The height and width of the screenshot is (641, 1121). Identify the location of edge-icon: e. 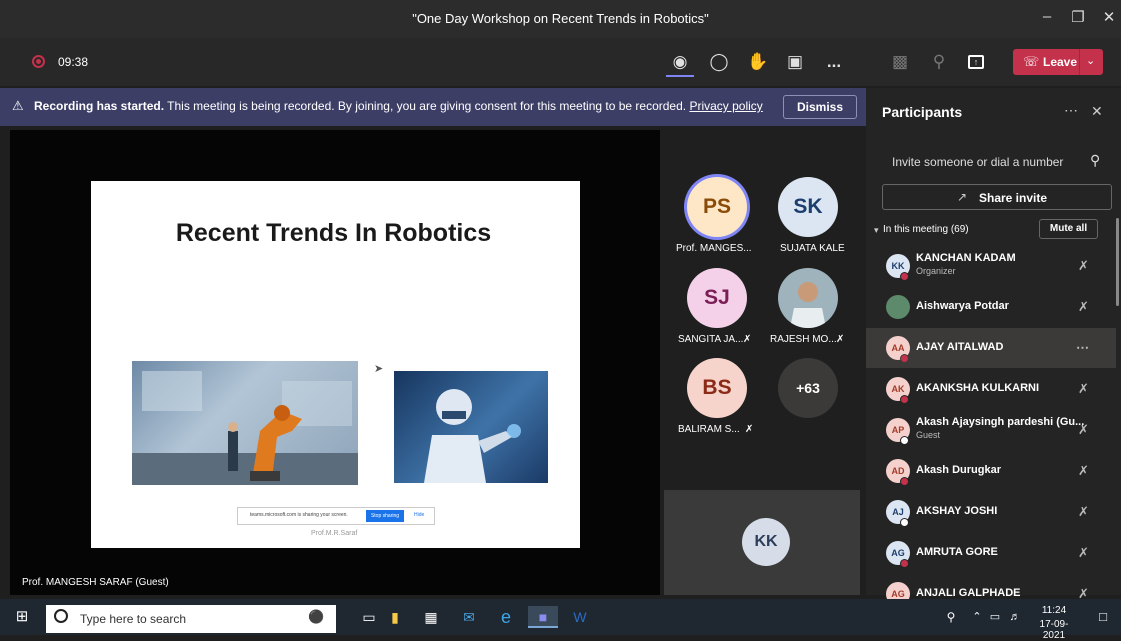
(506, 617).